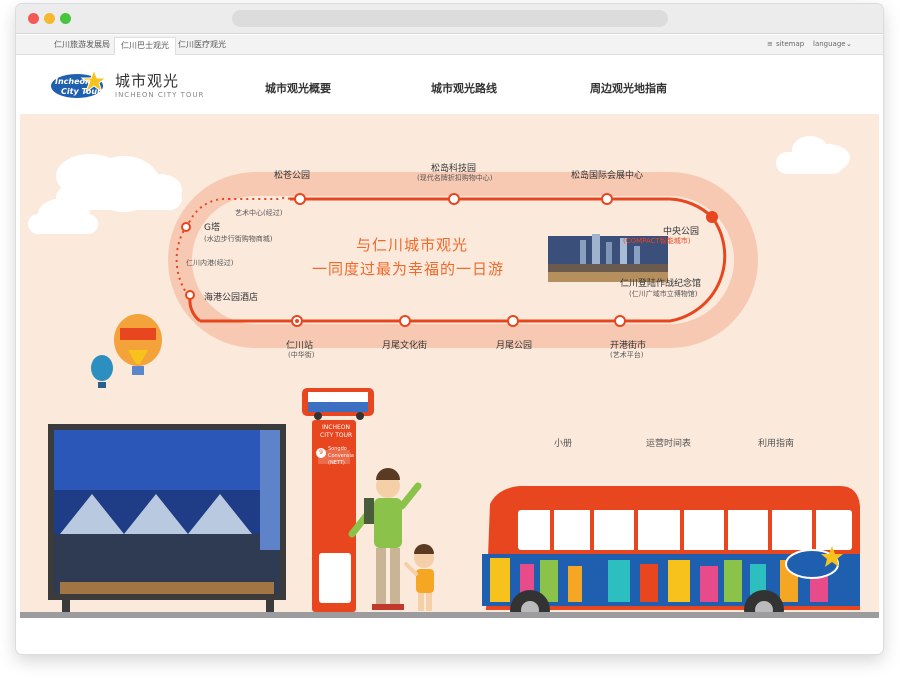 The width and height of the screenshot is (900, 684). Describe the element at coordinates (829, 44) in the screenshot. I see `language-select: language` at that location.